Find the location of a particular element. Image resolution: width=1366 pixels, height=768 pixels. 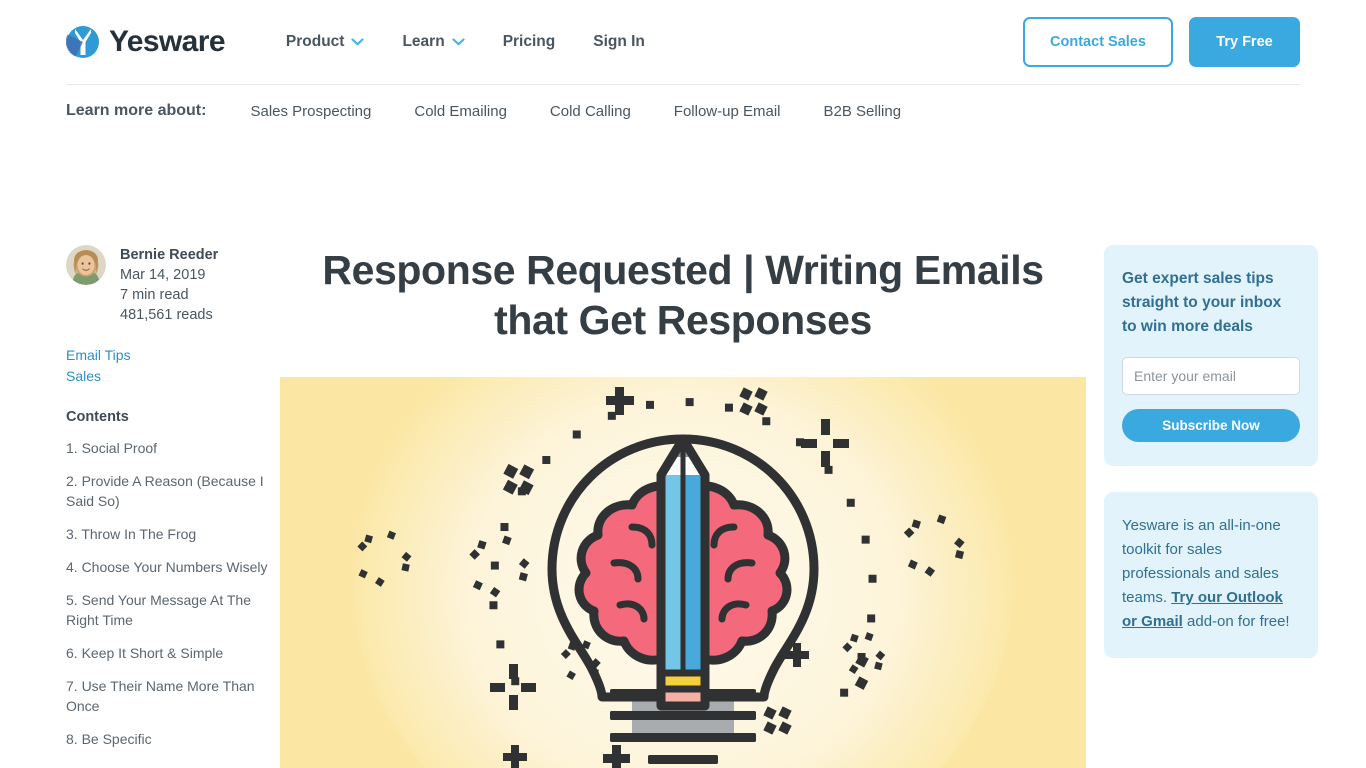

read-time: 7 min read is located at coordinates (154, 295).